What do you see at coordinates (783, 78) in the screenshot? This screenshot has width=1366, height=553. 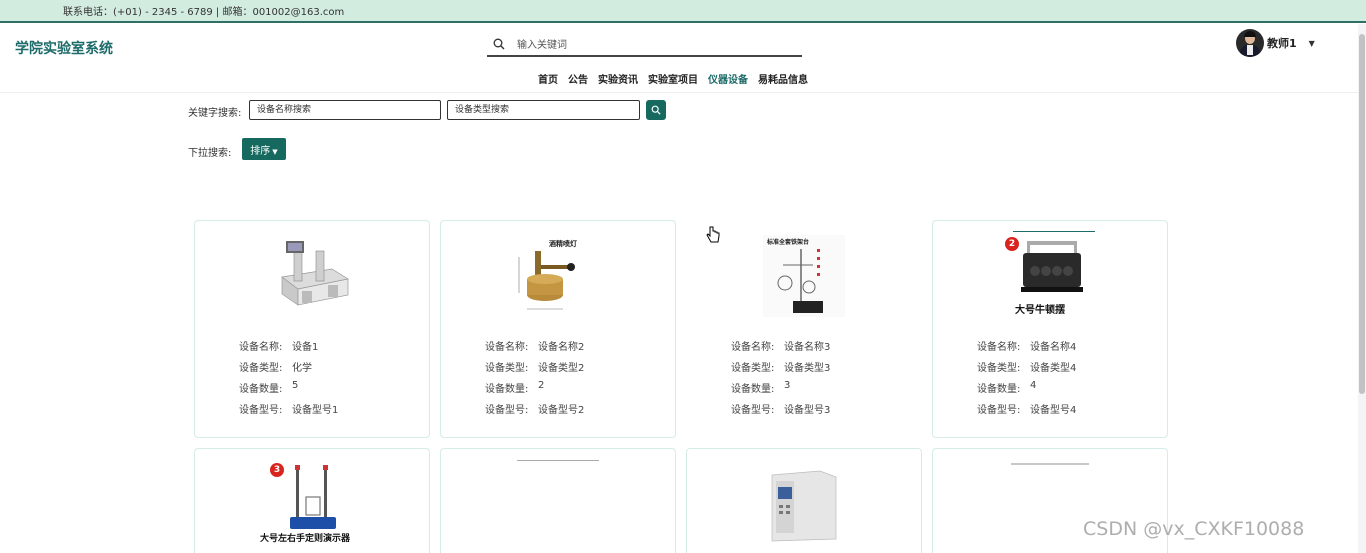 I see `nav-consumables: 易耗品信息` at bounding box center [783, 78].